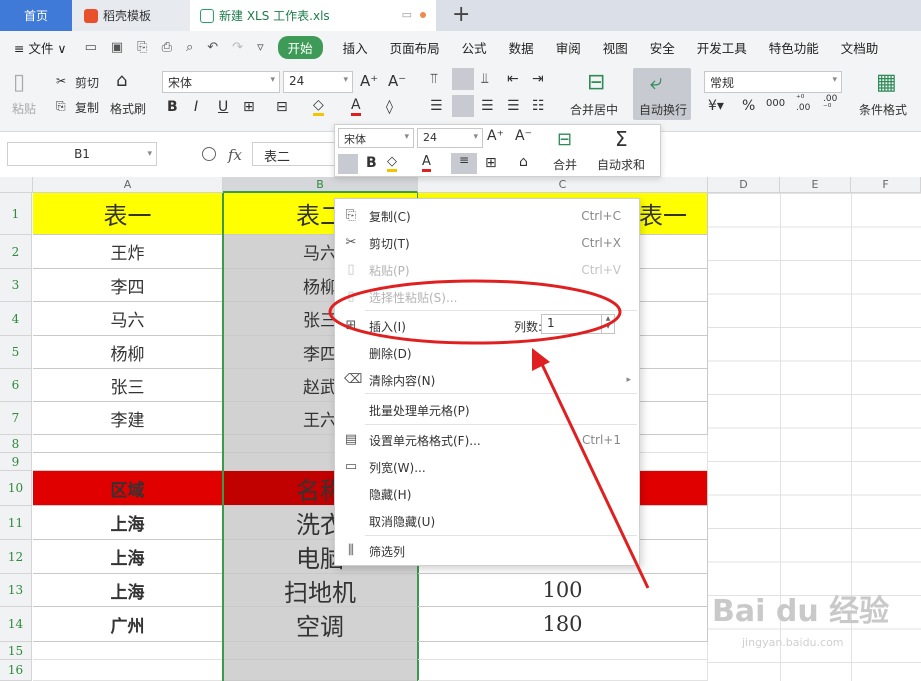 The width and height of the screenshot is (921, 681). What do you see at coordinates (82, 154) in the screenshot?
I see `name-box: B1` at bounding box center [82, 154].